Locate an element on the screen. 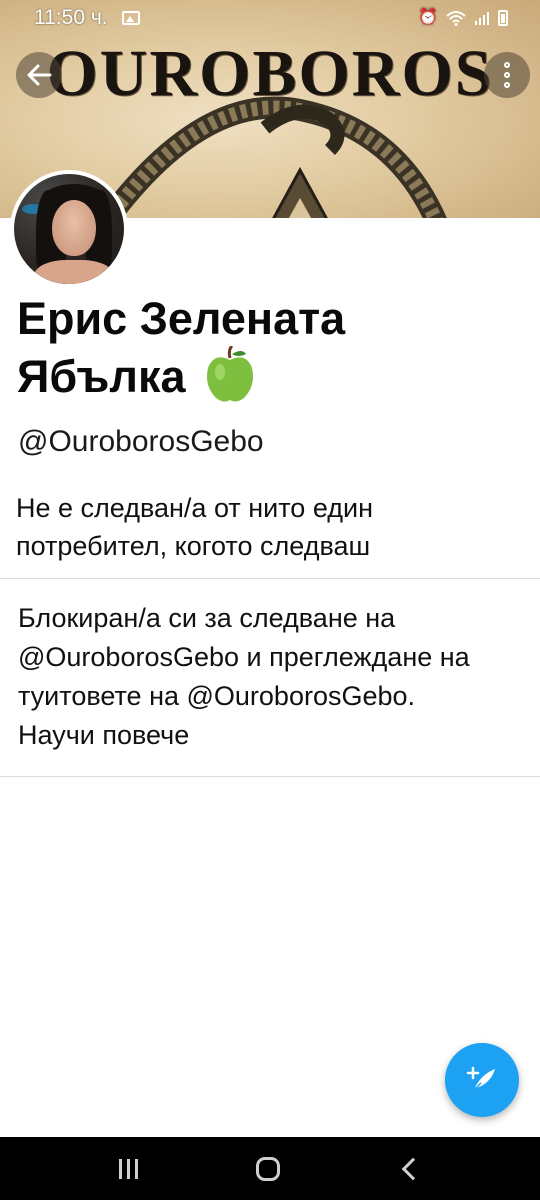  profile-handle: @OuroborosGebo is located at coordinates (141, 441).